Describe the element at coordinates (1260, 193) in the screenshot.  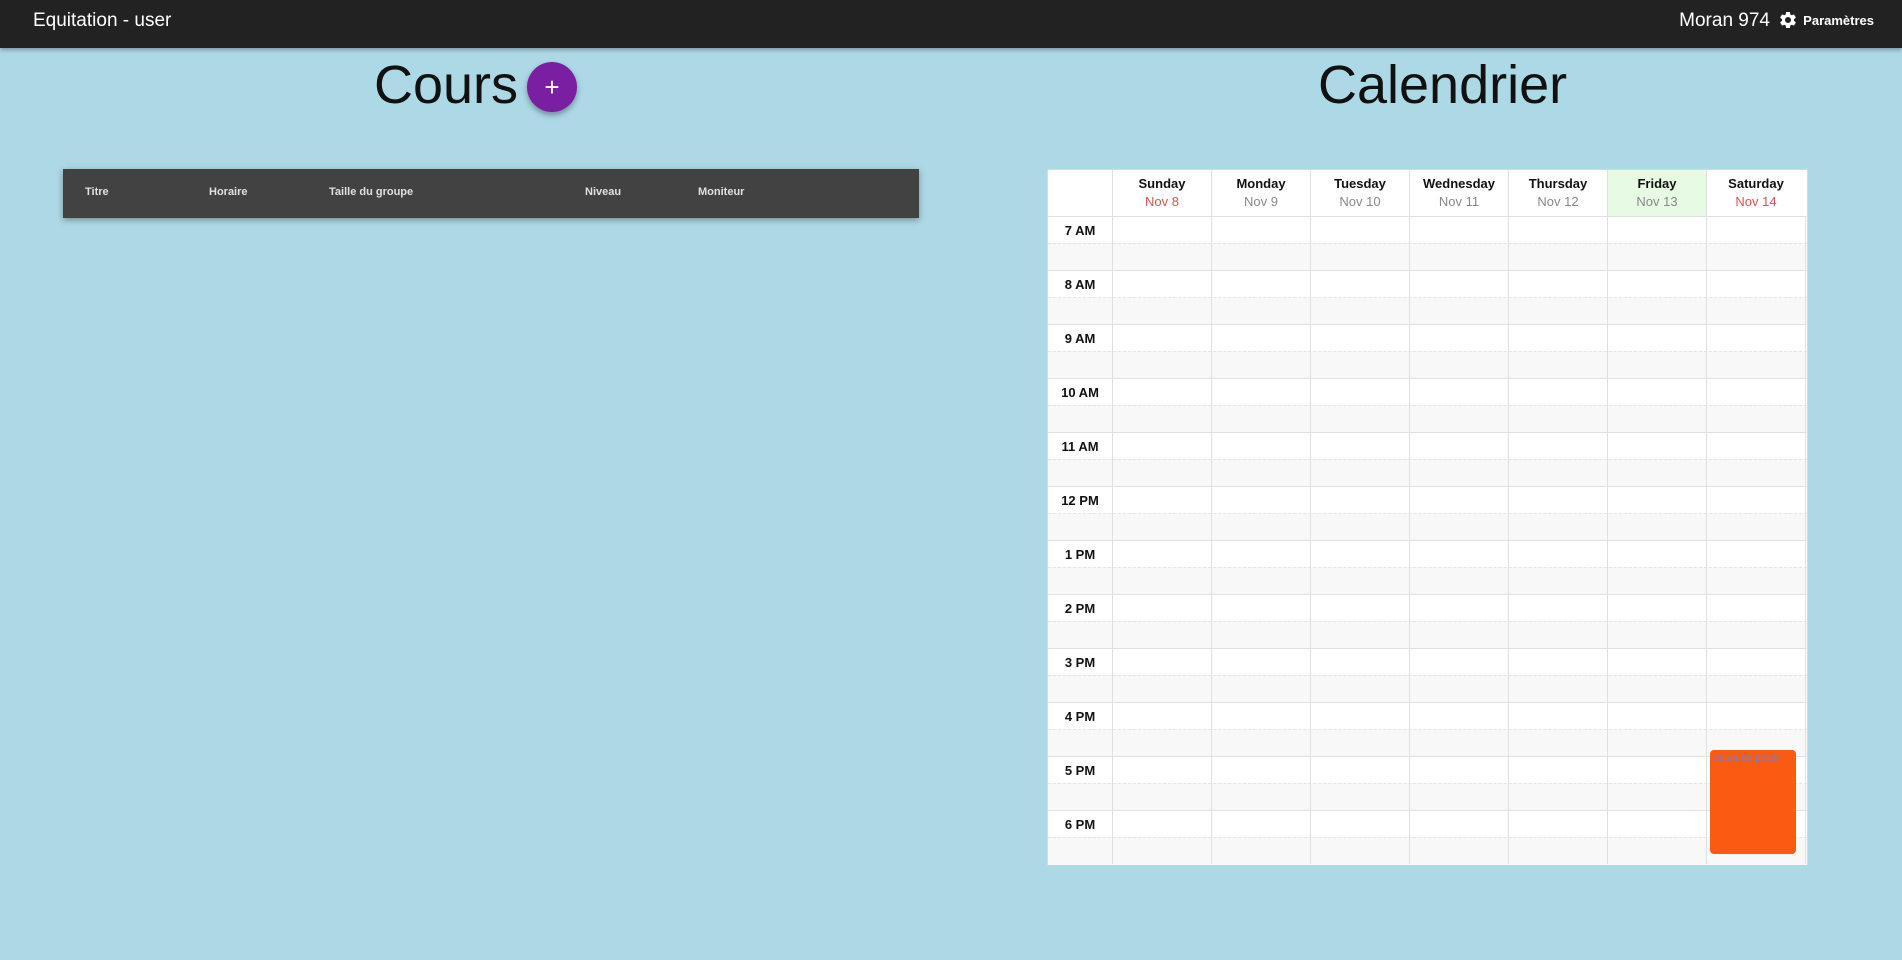
I see `day-header-monday: Monday Nov 9` at that location.